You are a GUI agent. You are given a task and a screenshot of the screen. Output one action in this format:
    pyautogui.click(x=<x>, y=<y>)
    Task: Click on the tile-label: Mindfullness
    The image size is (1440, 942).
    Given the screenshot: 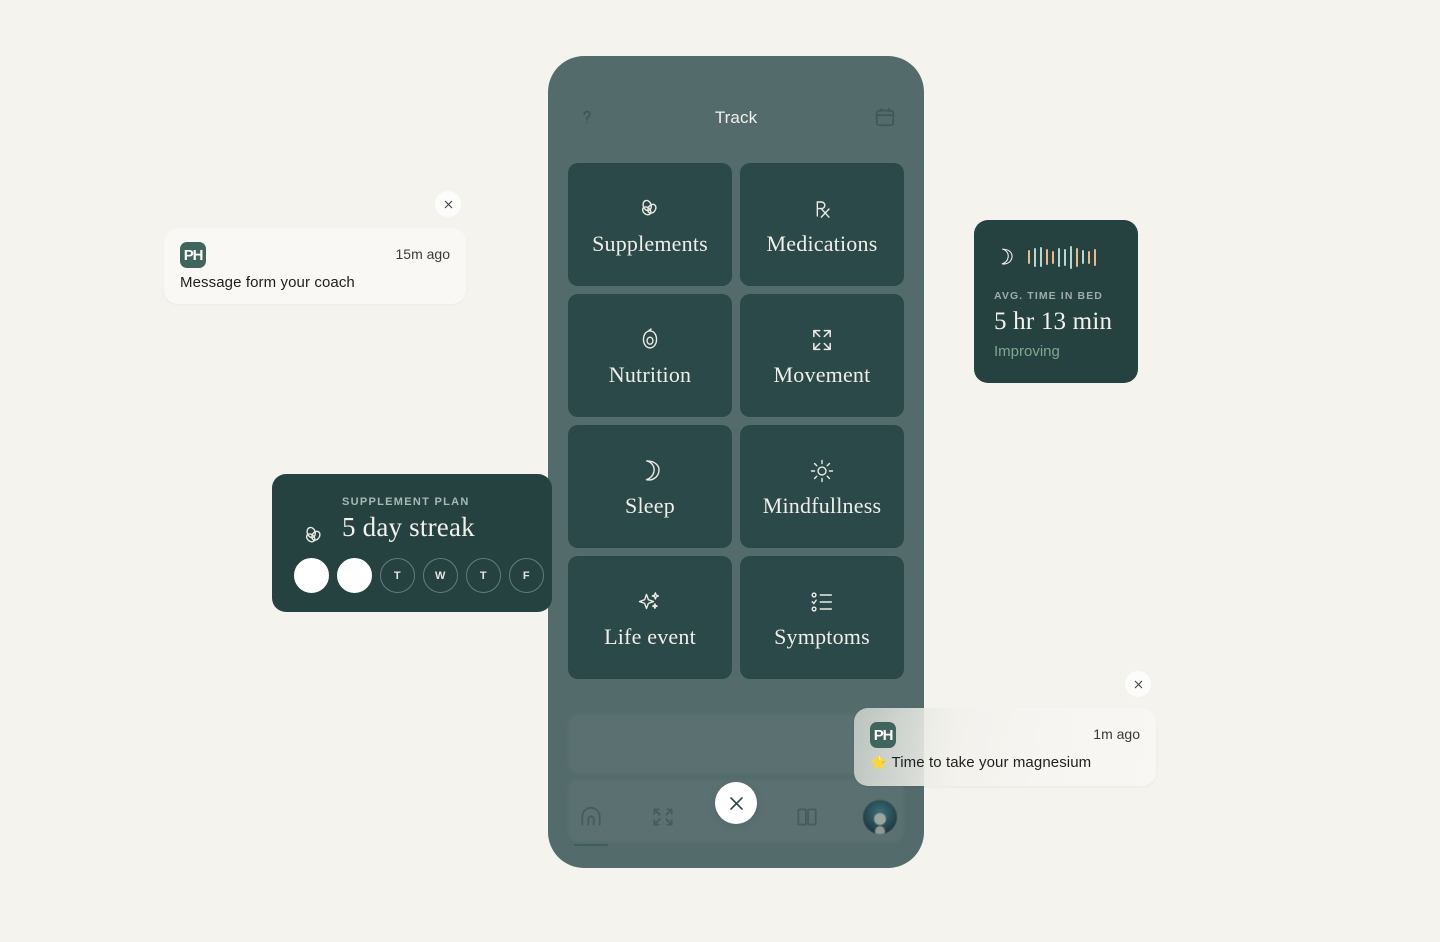 What is the action you would take?
    pyautogui.click(x=822, y=505)
    